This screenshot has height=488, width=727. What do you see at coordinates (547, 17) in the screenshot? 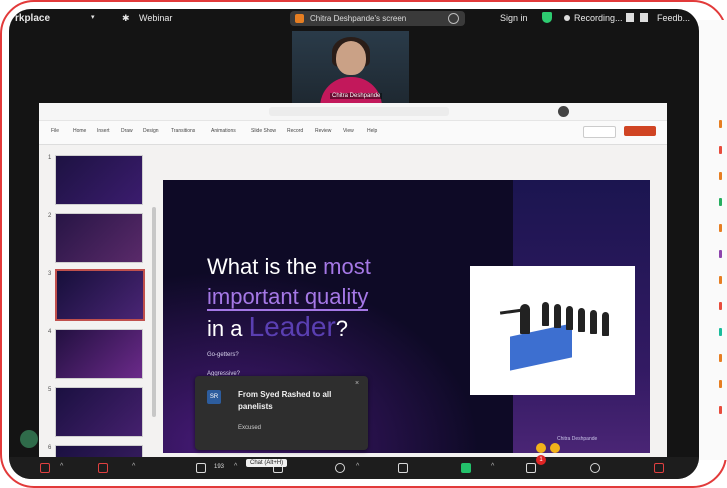
I see `shield-icon` at bounding box center [547, 17].